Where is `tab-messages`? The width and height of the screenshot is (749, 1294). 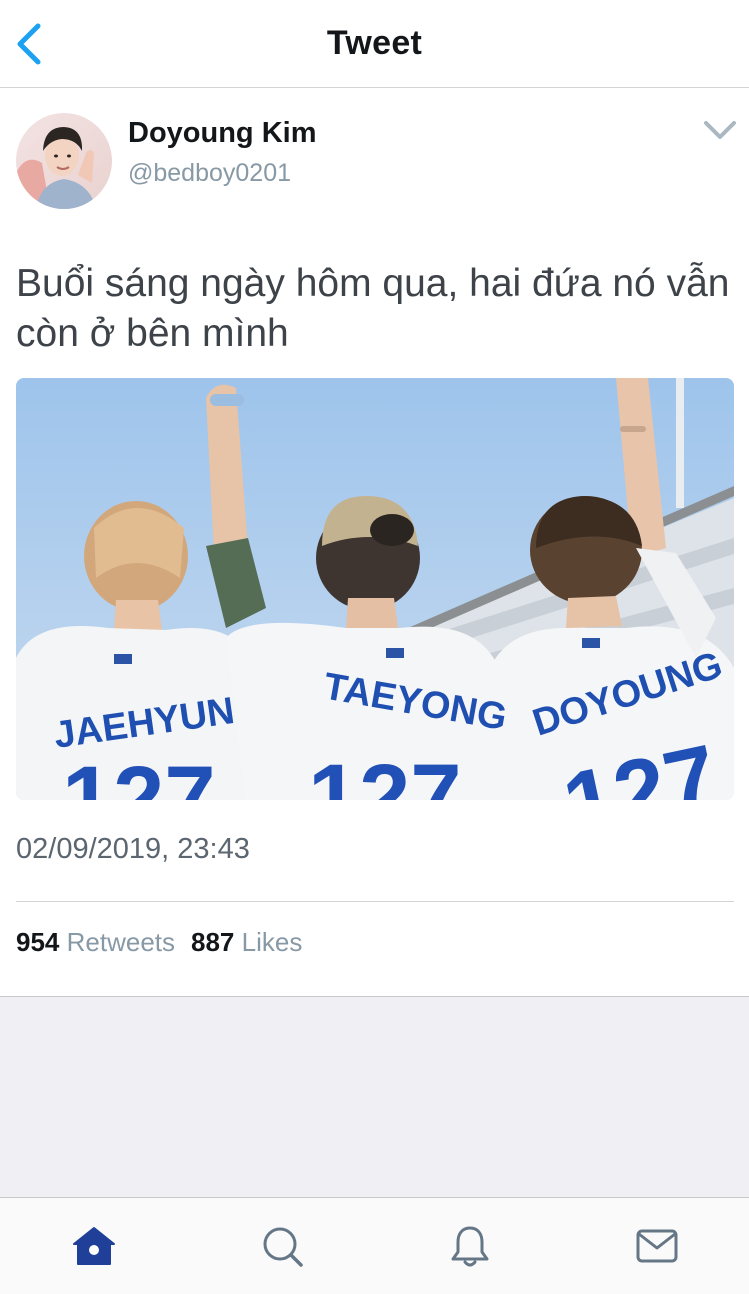
tab-messages is located at coordinates (657, 1246).